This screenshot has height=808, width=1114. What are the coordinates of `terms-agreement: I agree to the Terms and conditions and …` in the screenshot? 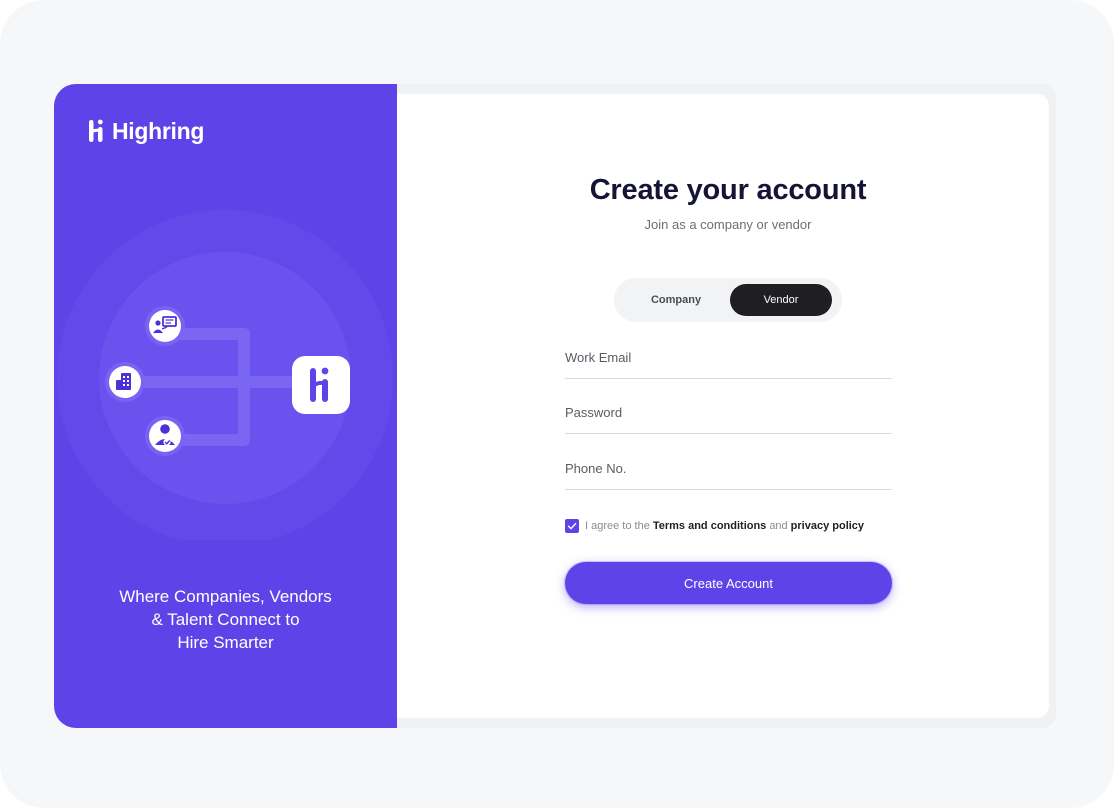 It's located at (716, 526).